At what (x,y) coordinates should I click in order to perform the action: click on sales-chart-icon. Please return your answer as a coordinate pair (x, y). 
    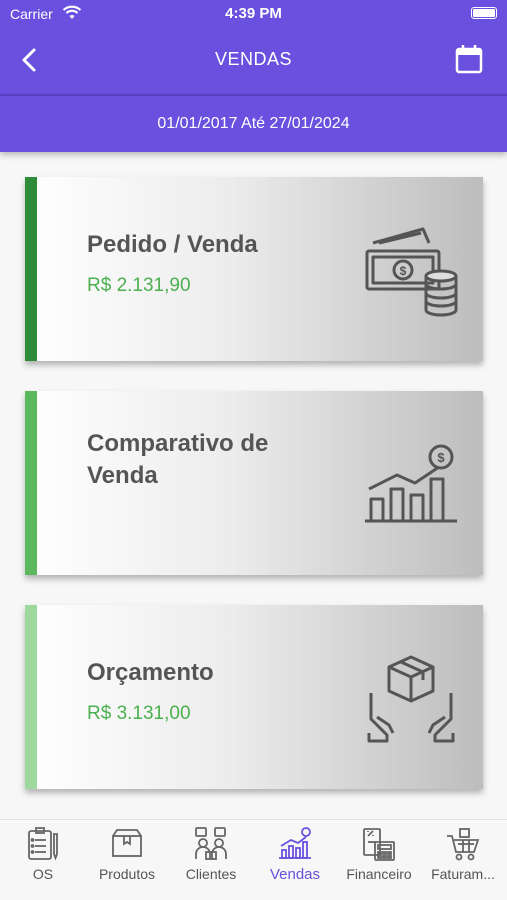
    Looking at the image, I should click on (295, 843).